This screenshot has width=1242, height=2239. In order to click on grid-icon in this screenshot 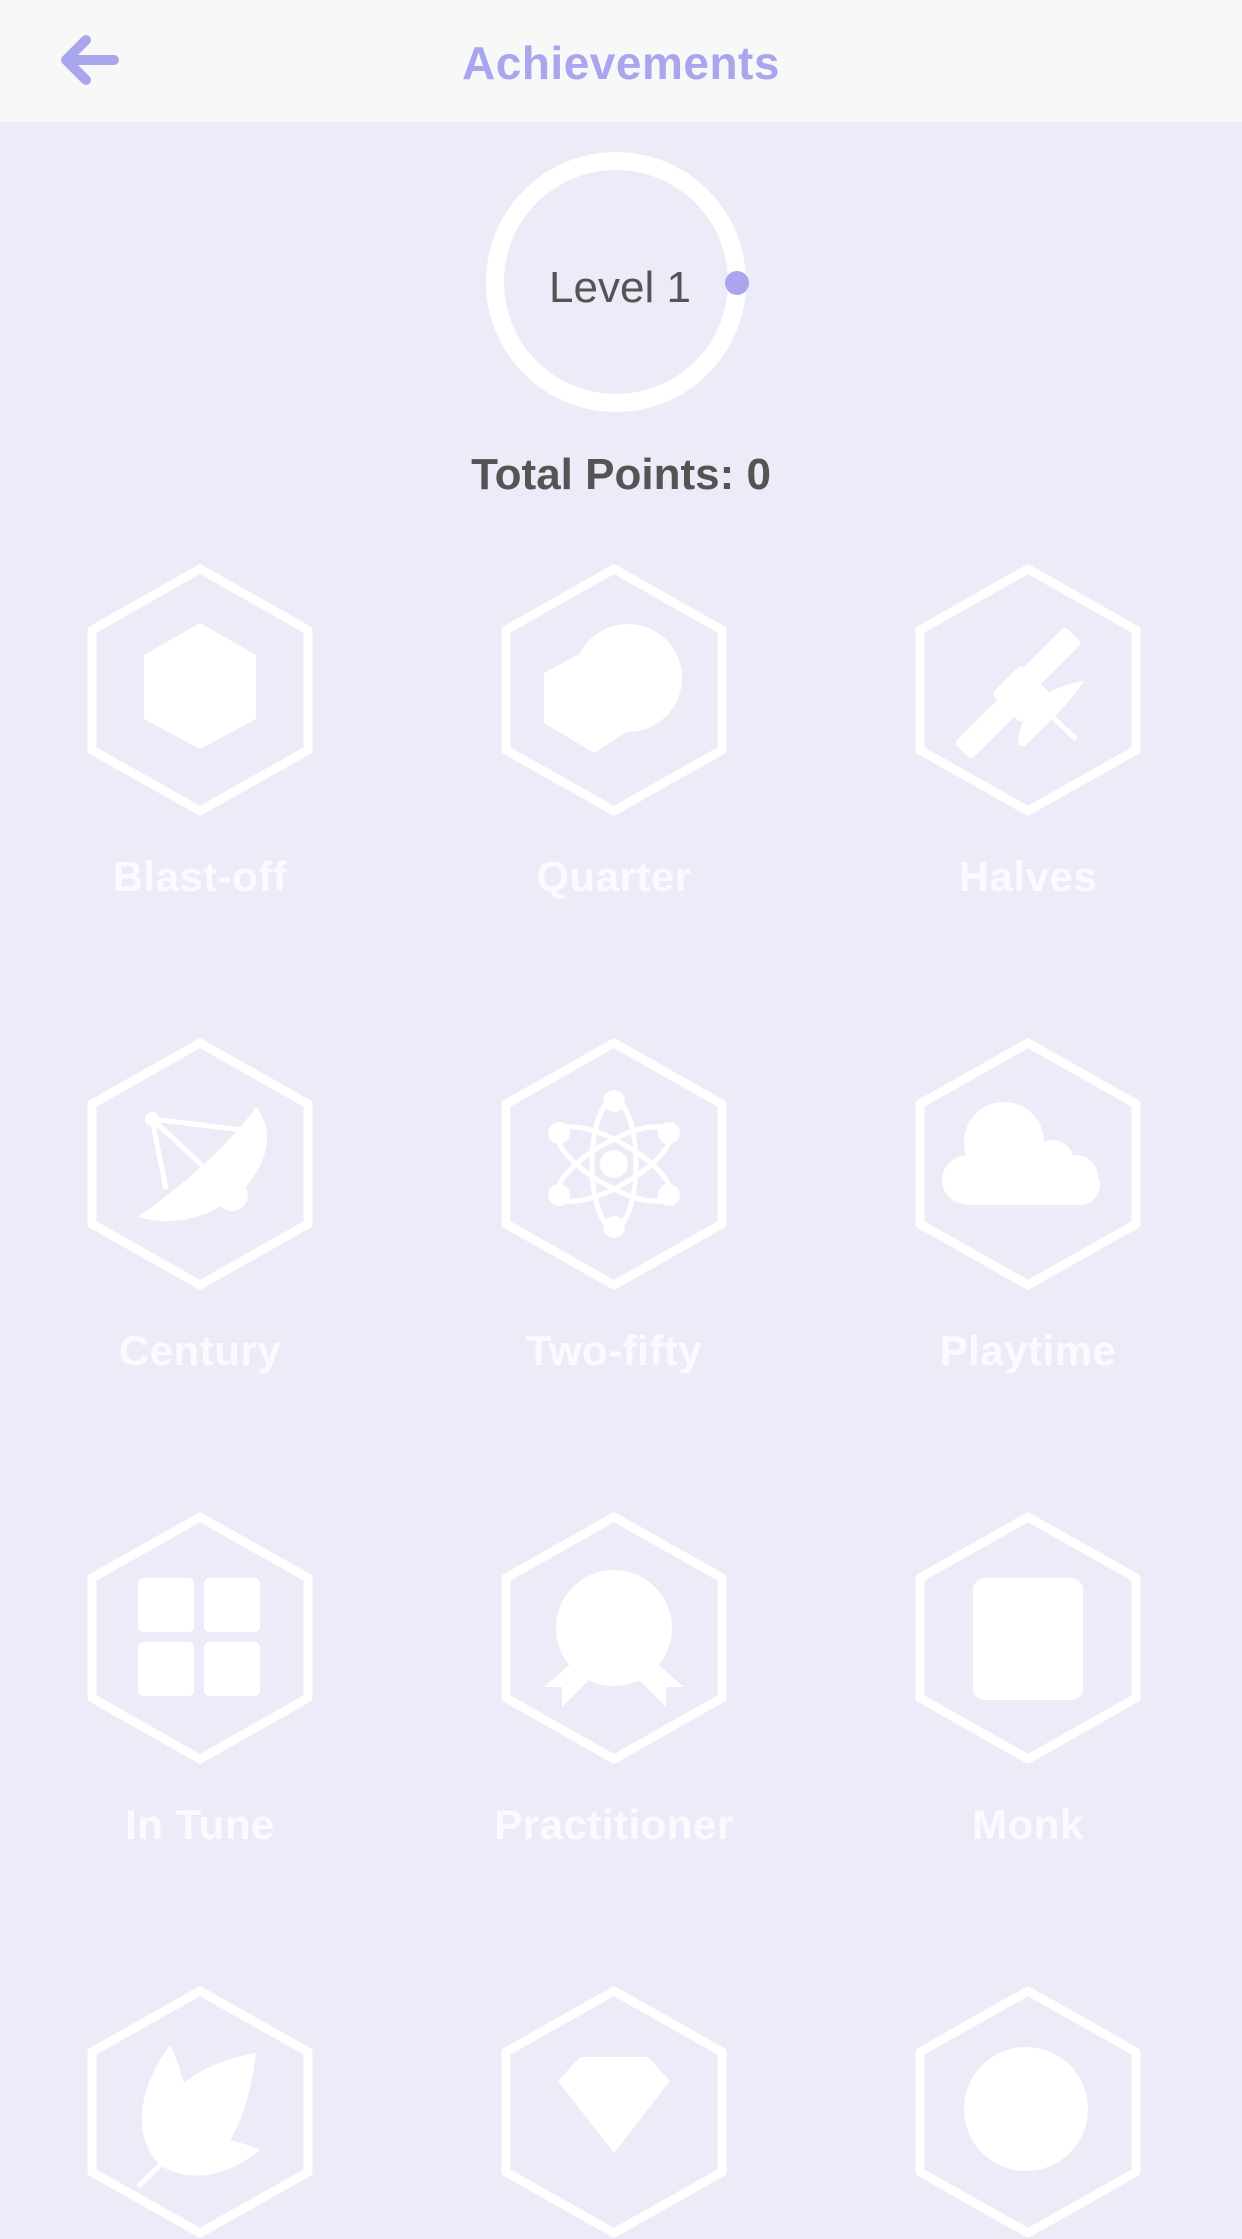, I will do `click(199, 1637)`.